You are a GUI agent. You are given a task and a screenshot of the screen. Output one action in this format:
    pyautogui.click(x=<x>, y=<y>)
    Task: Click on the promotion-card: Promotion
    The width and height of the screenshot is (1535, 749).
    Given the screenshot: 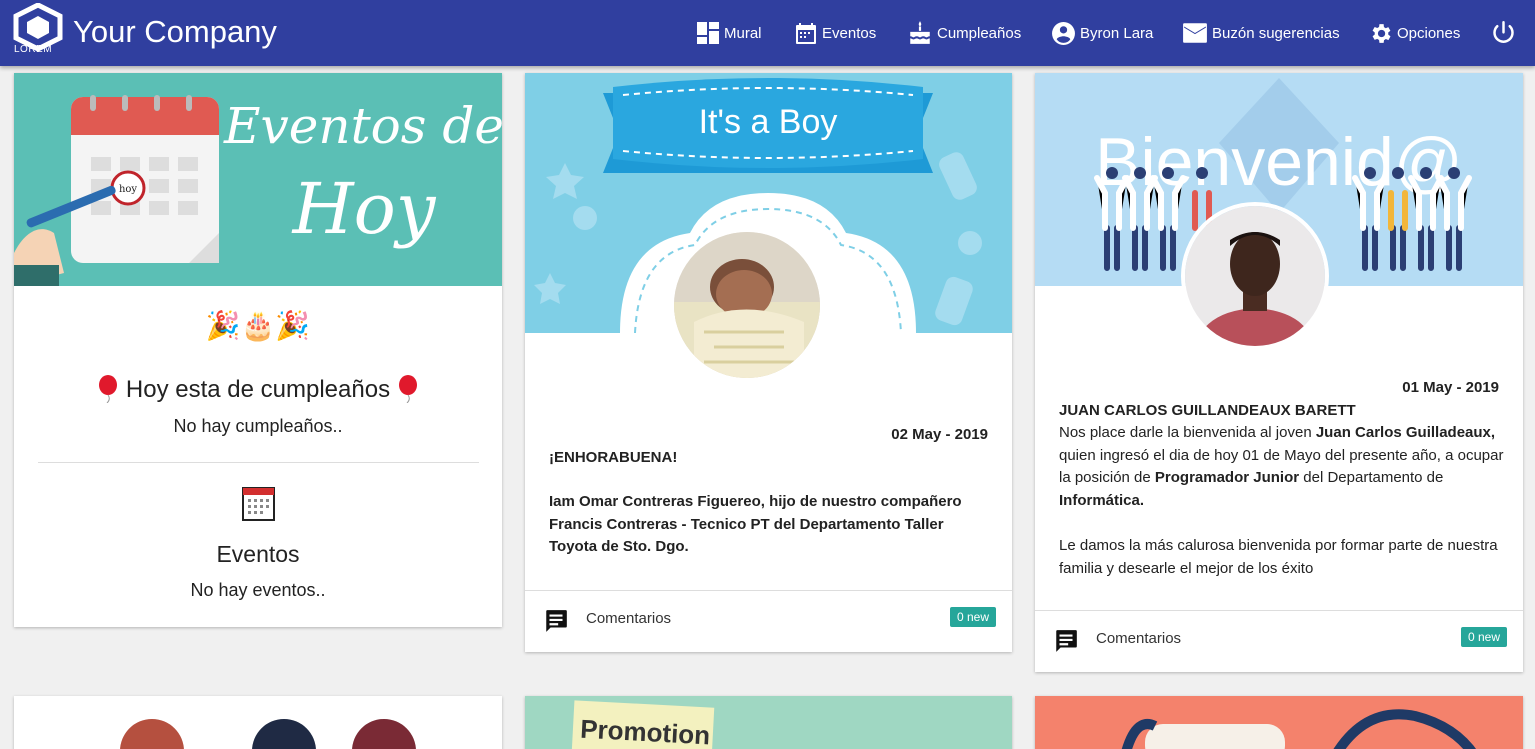 What is the action you would take?
    pyautogui.click(x=768, y=722)
    